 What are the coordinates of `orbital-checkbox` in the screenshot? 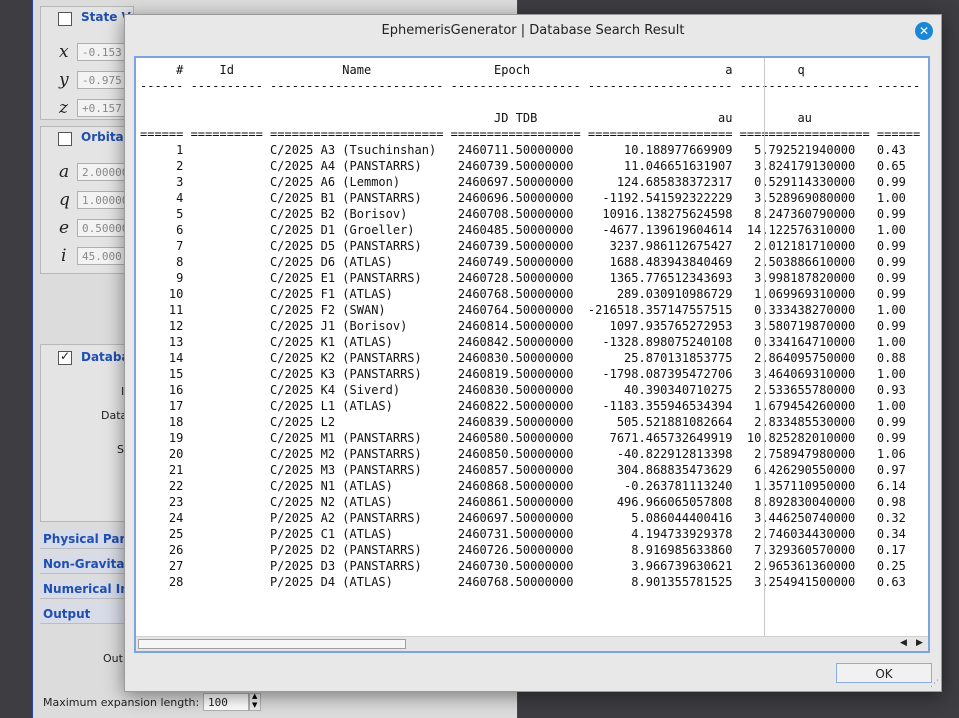 It's located at (65, 139).